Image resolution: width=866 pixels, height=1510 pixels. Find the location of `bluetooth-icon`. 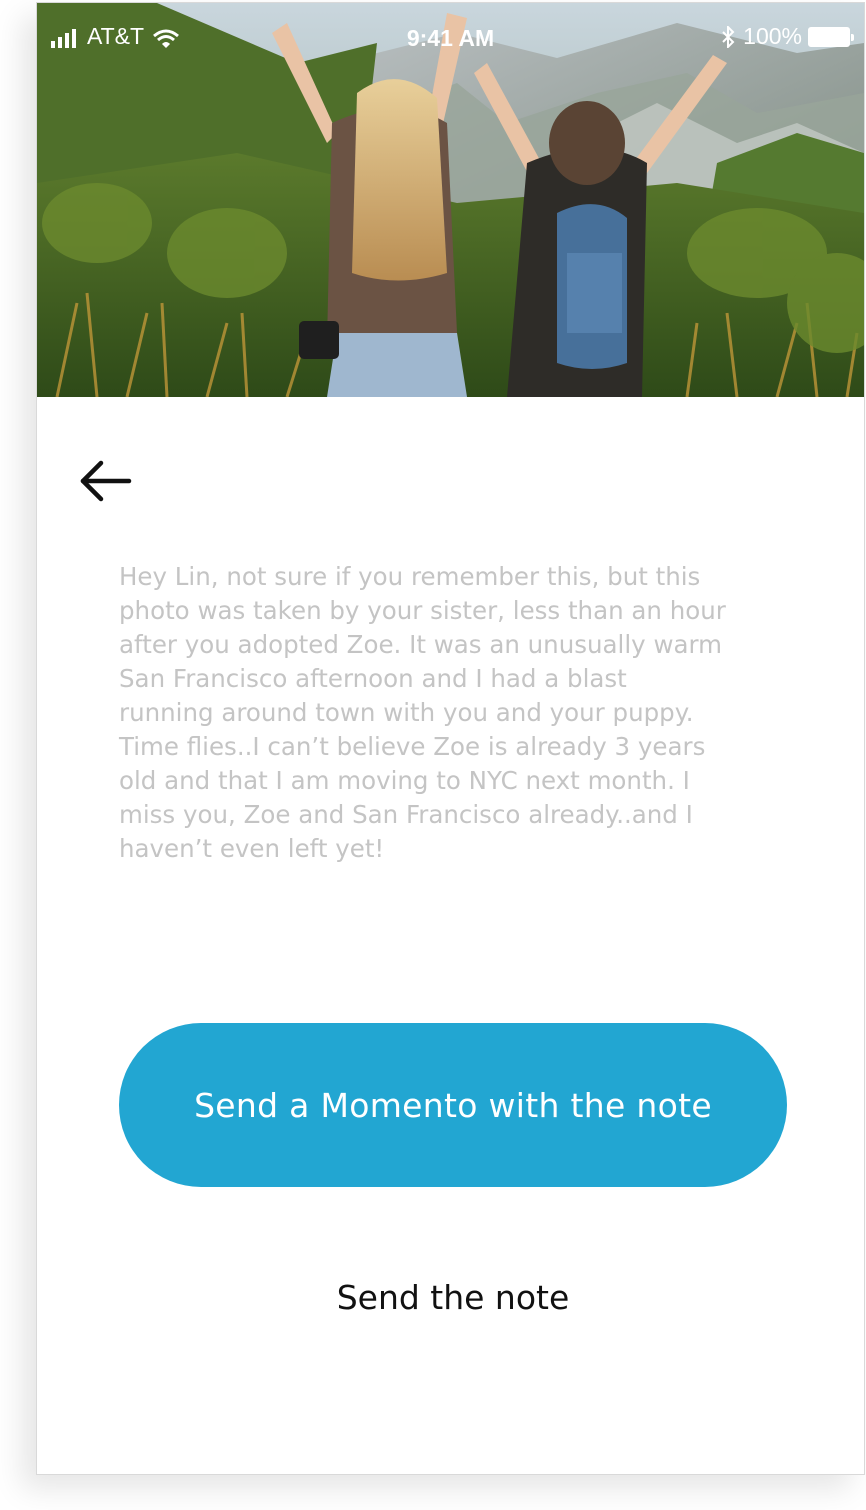

bluetooth-icon is located at coordinates (728, 36).